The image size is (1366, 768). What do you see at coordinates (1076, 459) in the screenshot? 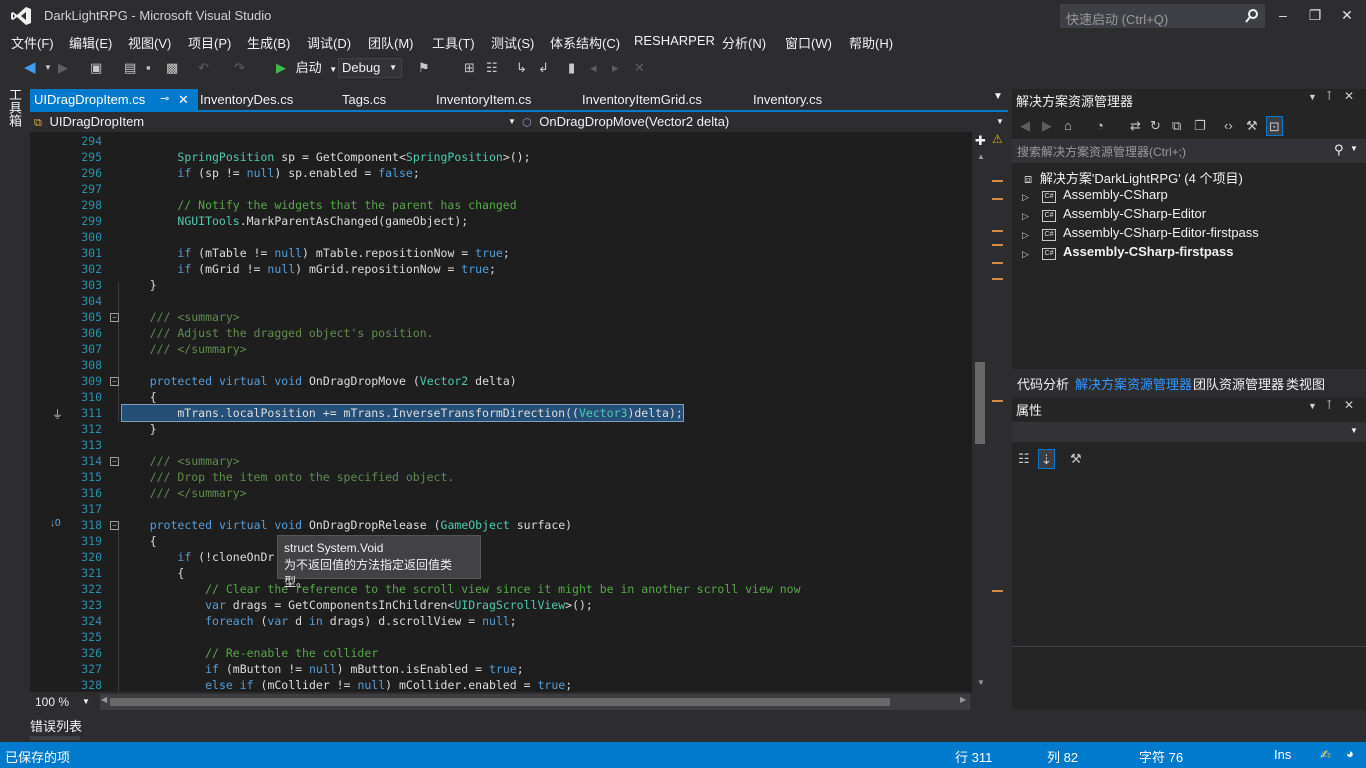
I see `property-pages-wrench-icon: ⚒` at bounding box center [1076, 459].